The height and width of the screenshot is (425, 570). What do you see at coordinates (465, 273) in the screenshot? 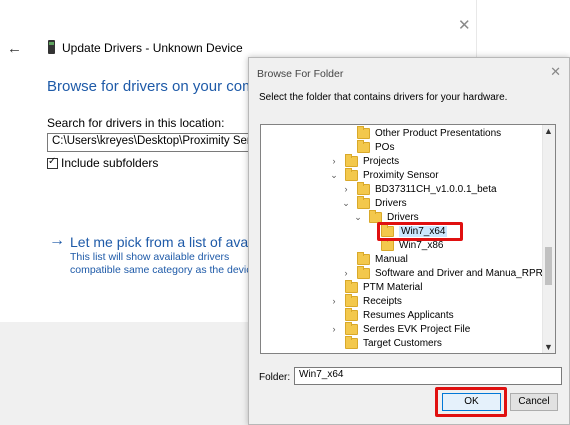
I see `tree-item-label: Software and Driver and Manua_RPR-0720RS` at bounding box center [465, 273].